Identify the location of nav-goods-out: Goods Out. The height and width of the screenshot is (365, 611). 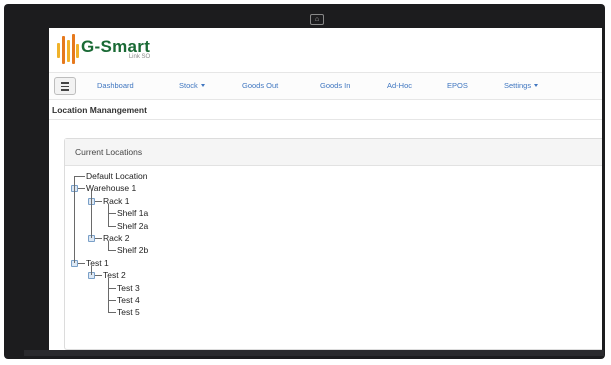
(260, 85).